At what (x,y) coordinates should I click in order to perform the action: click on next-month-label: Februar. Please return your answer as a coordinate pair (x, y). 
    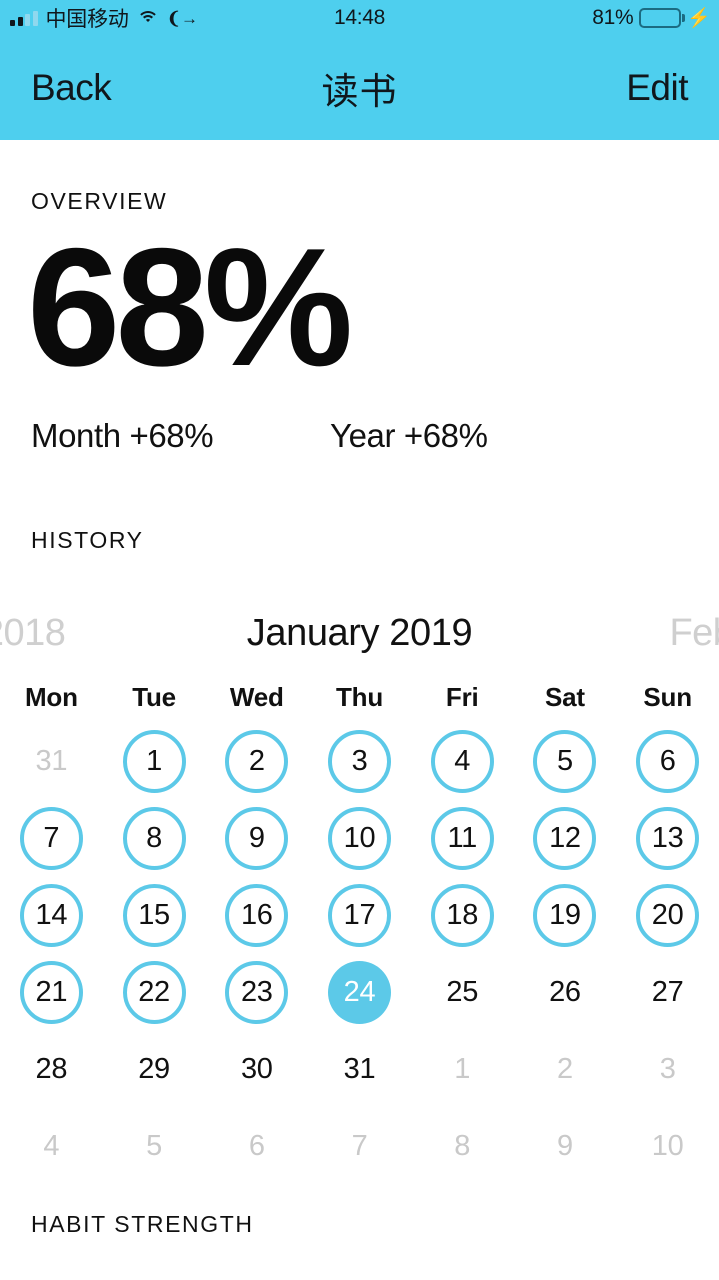
    Looking at the image, I should click on (694, 633).